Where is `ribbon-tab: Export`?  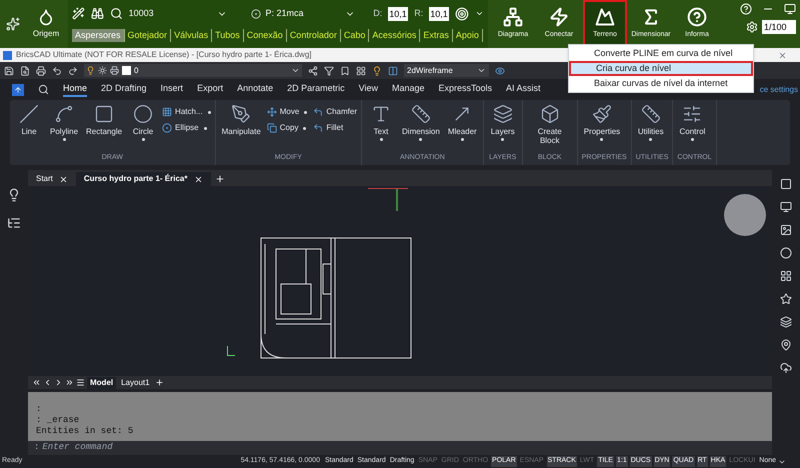
ribbon-tab: Export is located at coordinates (210, 90).